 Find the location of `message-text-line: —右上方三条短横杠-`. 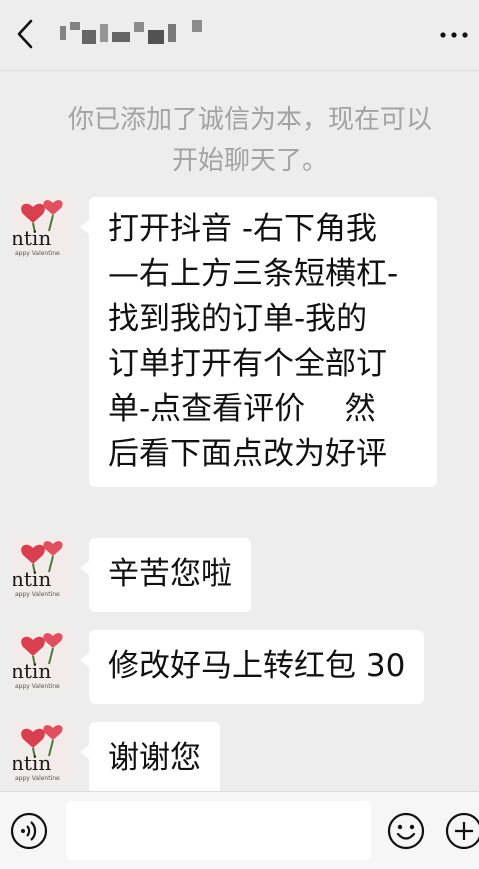

message-text-line: —右上方三条短横杠- is located at coordinates (253, 274).